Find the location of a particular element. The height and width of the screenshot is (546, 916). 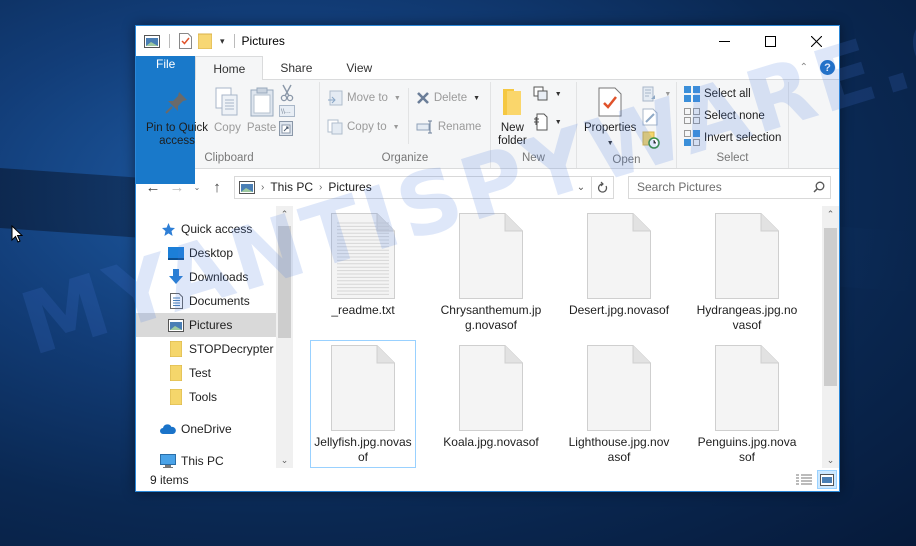

sidebar-item-documents: Documents is located at coordinates (214, 301).